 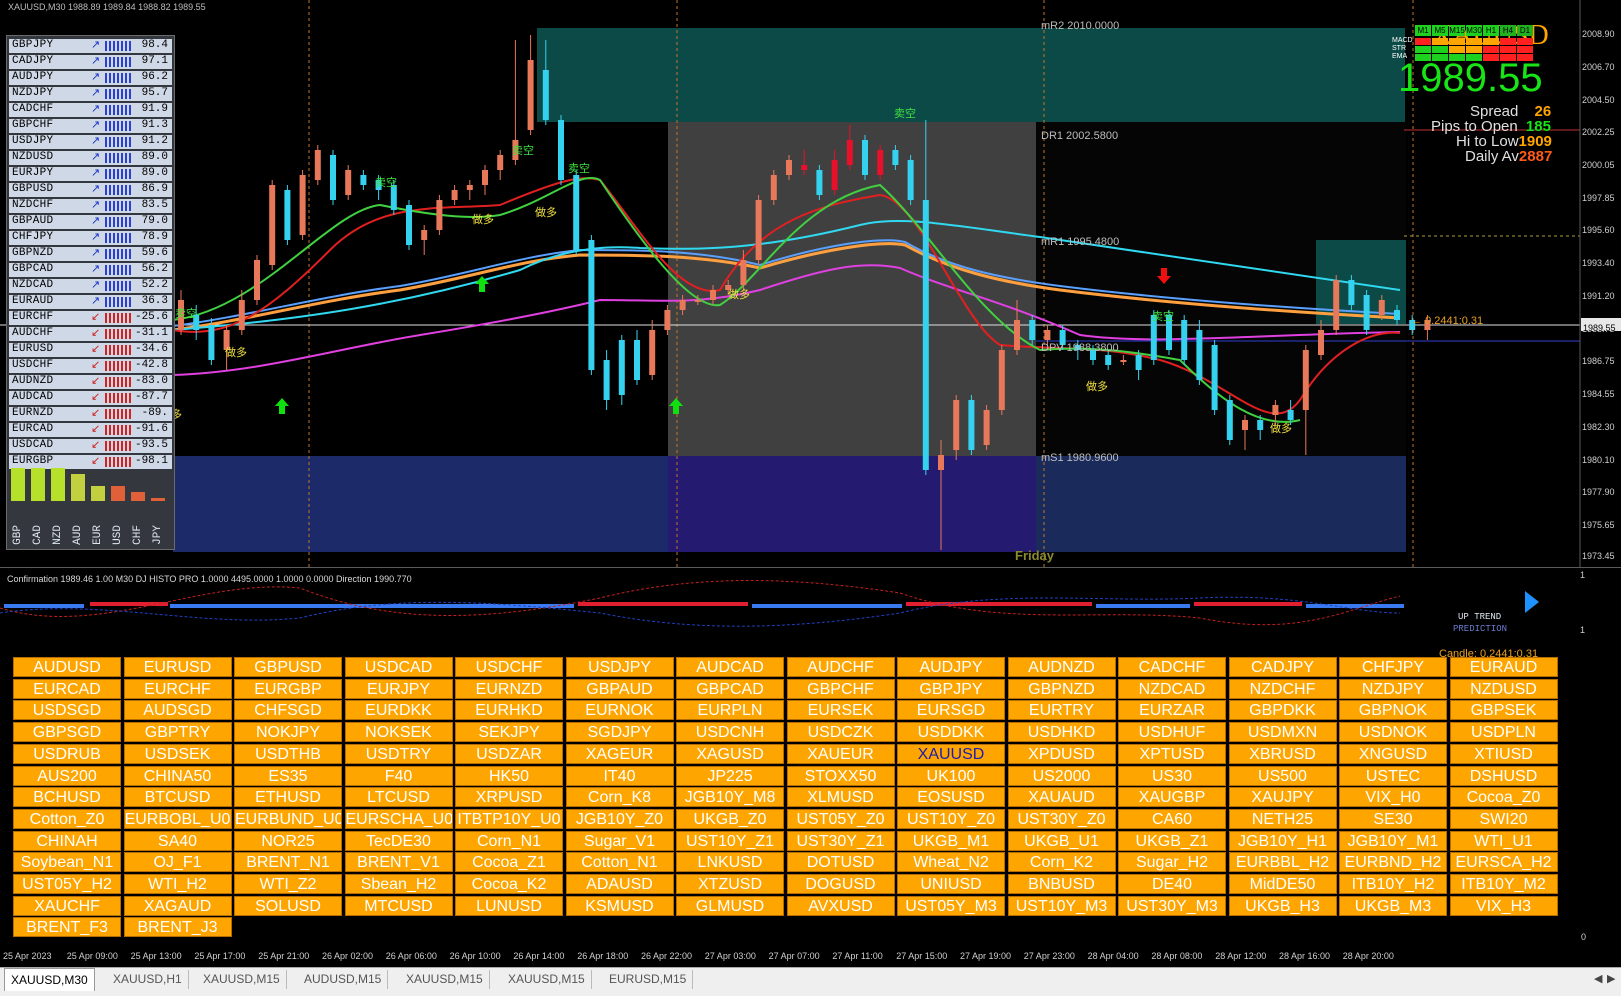 I want to click on symbol-button-sgdjpy: SGDJPY, so click(x=619, y=732).